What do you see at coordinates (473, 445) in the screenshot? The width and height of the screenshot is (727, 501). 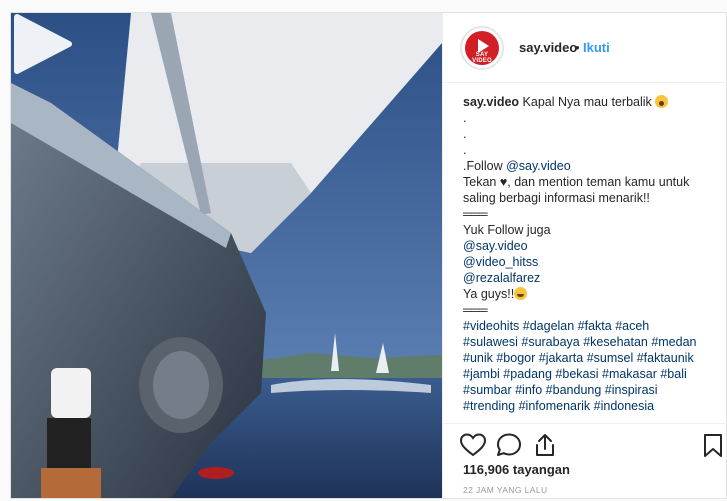 I see `heart-outline-icon` at bounding box center [473, 445].